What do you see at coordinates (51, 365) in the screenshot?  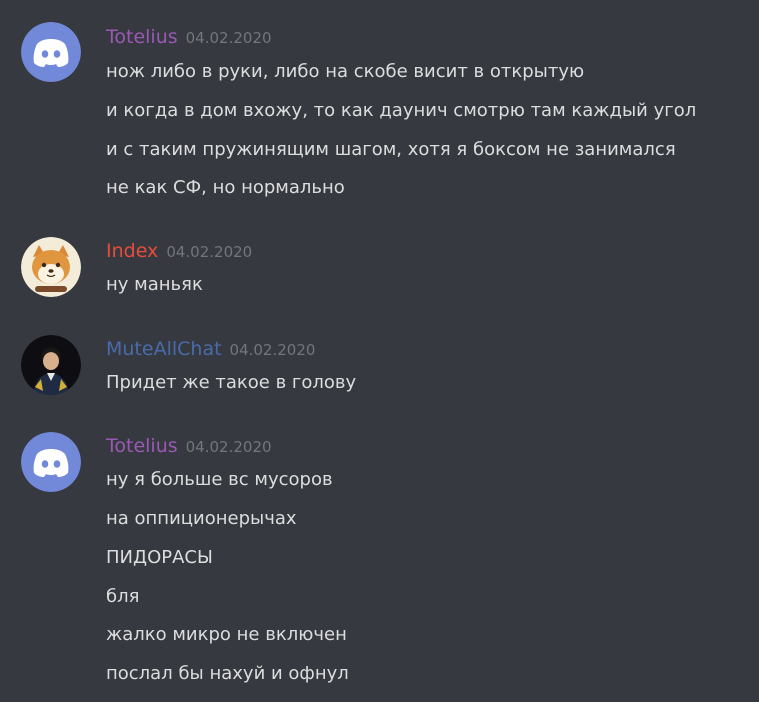 I see `person-avatar-icon` at bounding box center [51, 365].